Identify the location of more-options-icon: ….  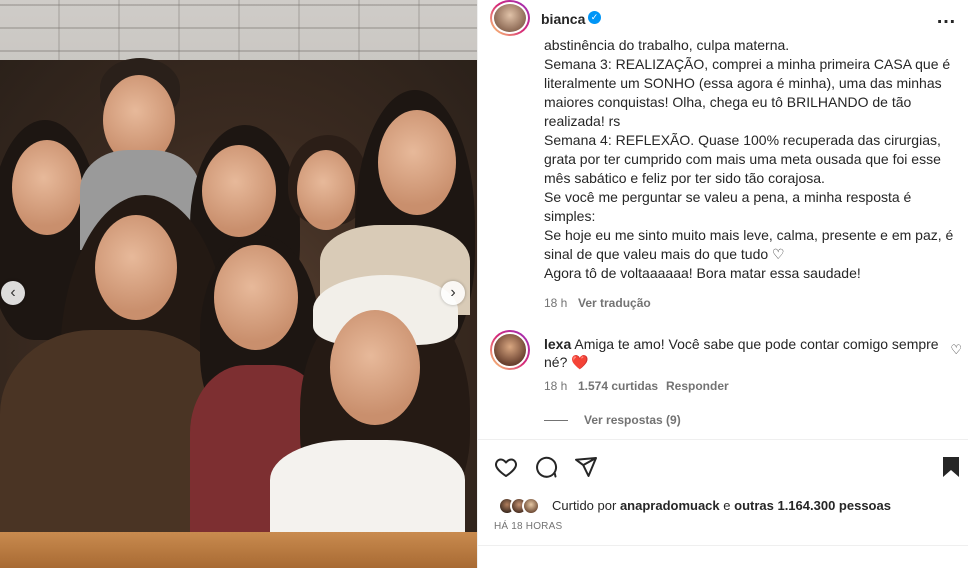
(946, 17).